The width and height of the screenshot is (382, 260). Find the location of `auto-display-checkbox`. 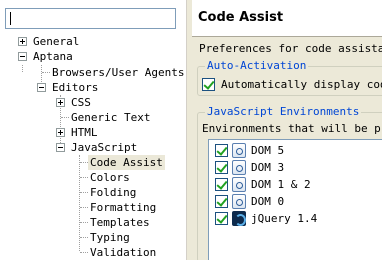

auto-display-checkbox is located at coordinates (208, 84).